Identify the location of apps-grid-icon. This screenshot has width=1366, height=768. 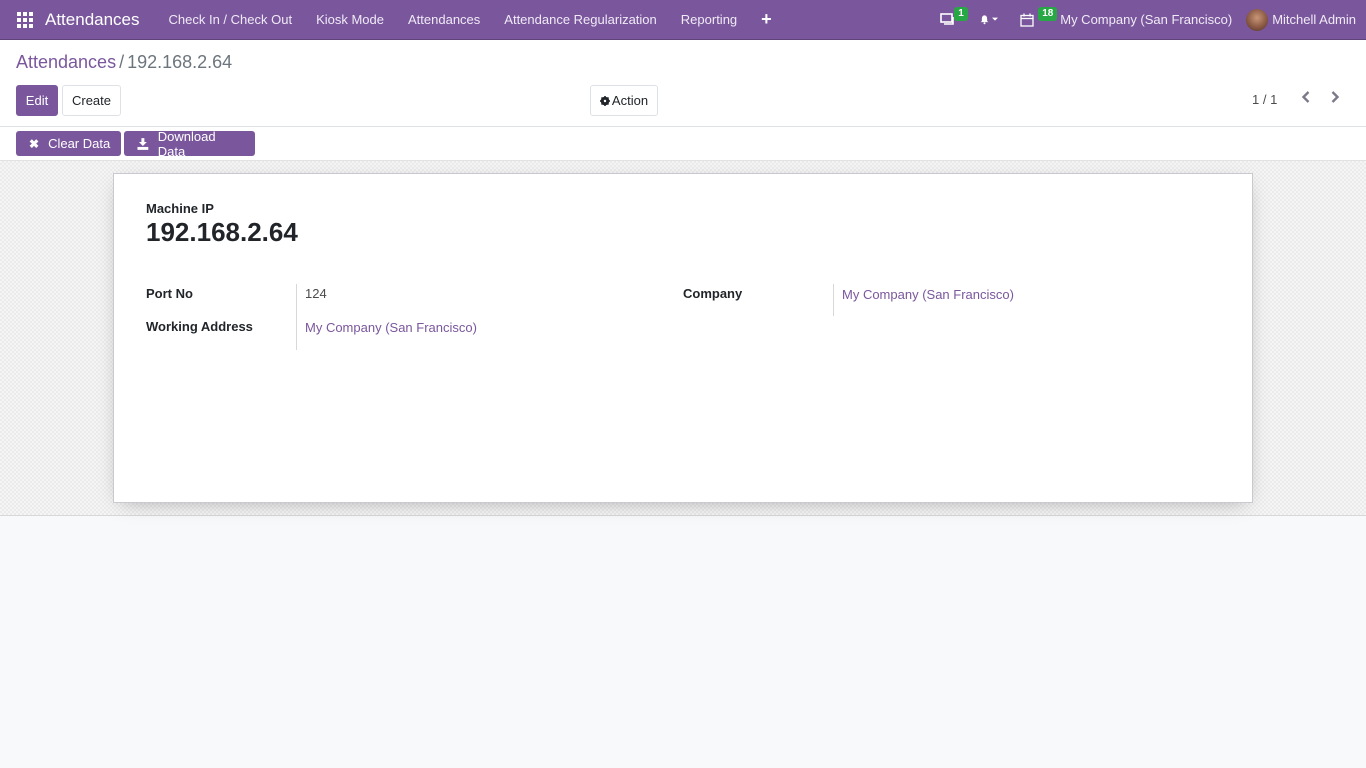
(25, 19).